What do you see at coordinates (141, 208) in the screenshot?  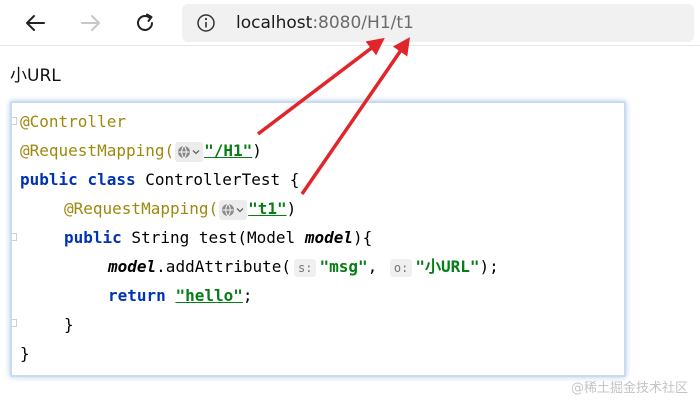 I see `method-mapping-annotation: @RequestMapping(` at bounding box center [141, 208].